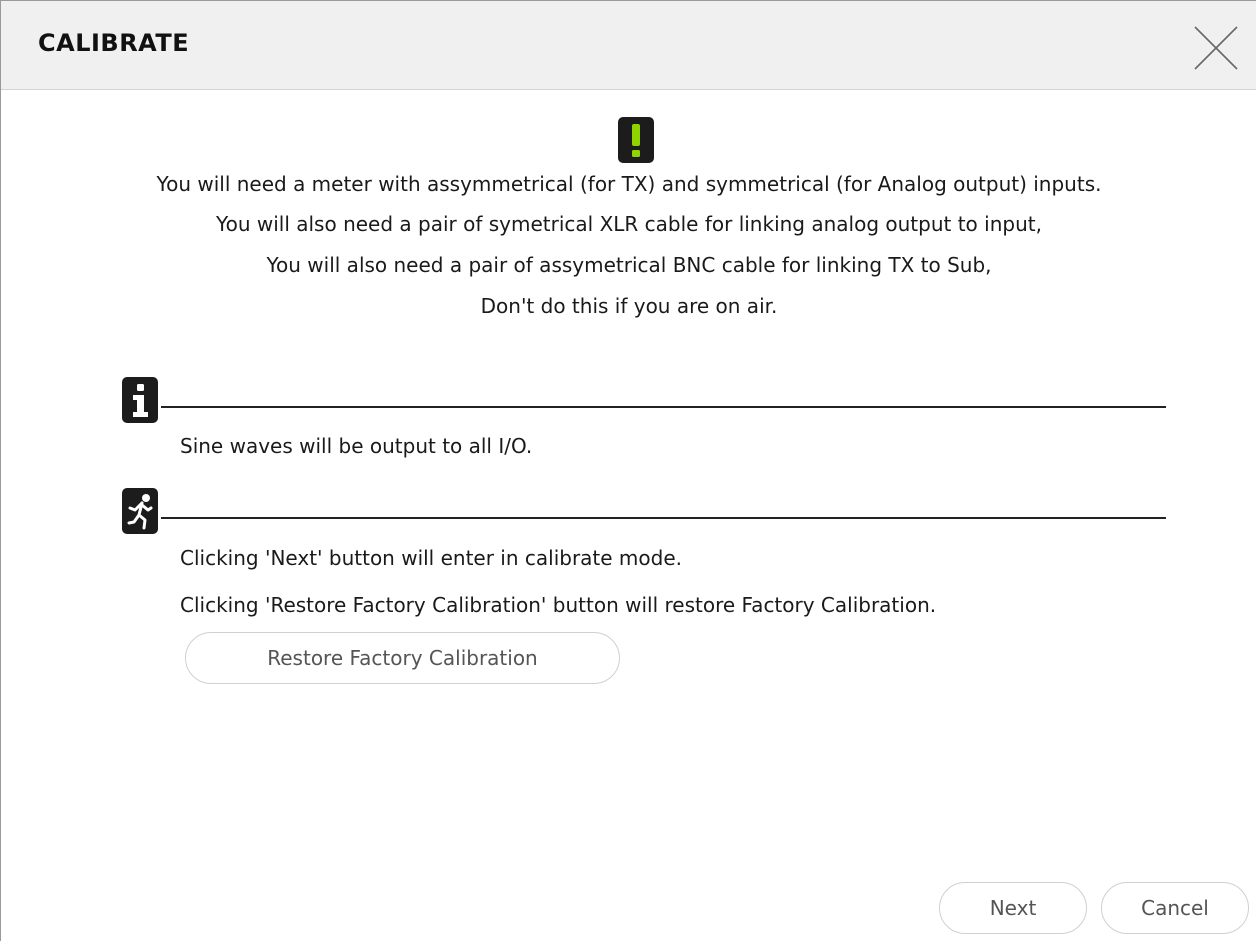 Image resolution: width=1256 pixels, height=941 pixels. What do you see at coordinates (1013, 908) in the screenshot?
I see `next-button: Next` at bounding box center [1013, 908].